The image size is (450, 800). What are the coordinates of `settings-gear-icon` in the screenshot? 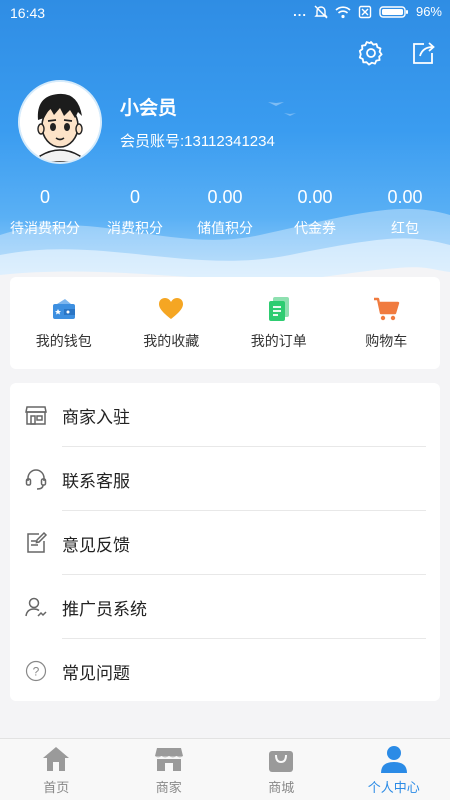 It's located at (371, 53).